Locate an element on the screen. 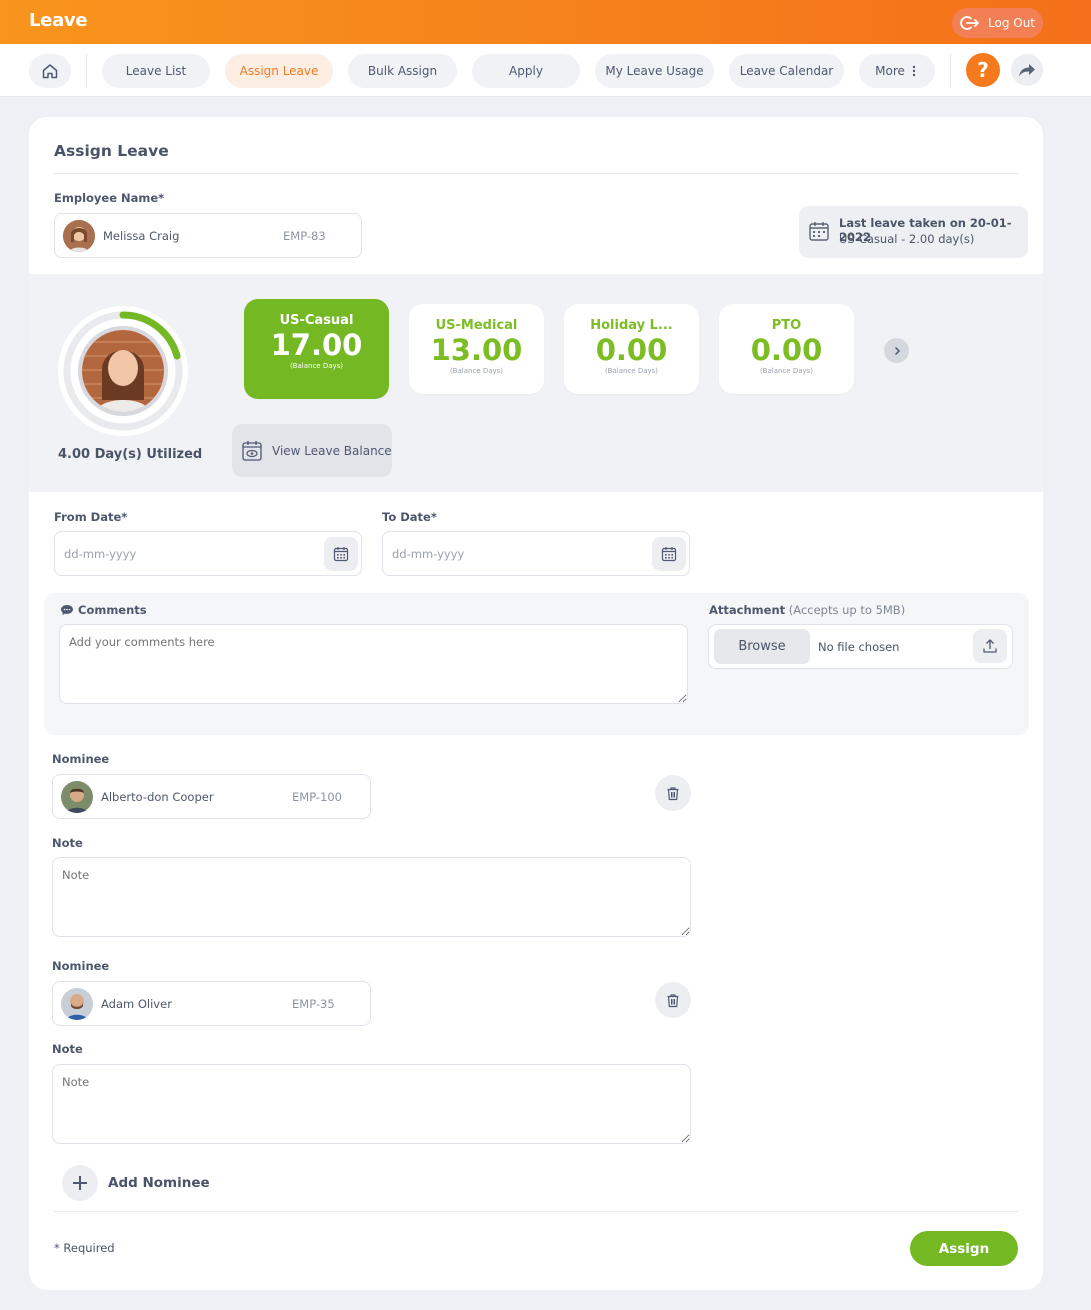 The image size is (1091, 1310). employee-photo is located at coordinates (123, 371).